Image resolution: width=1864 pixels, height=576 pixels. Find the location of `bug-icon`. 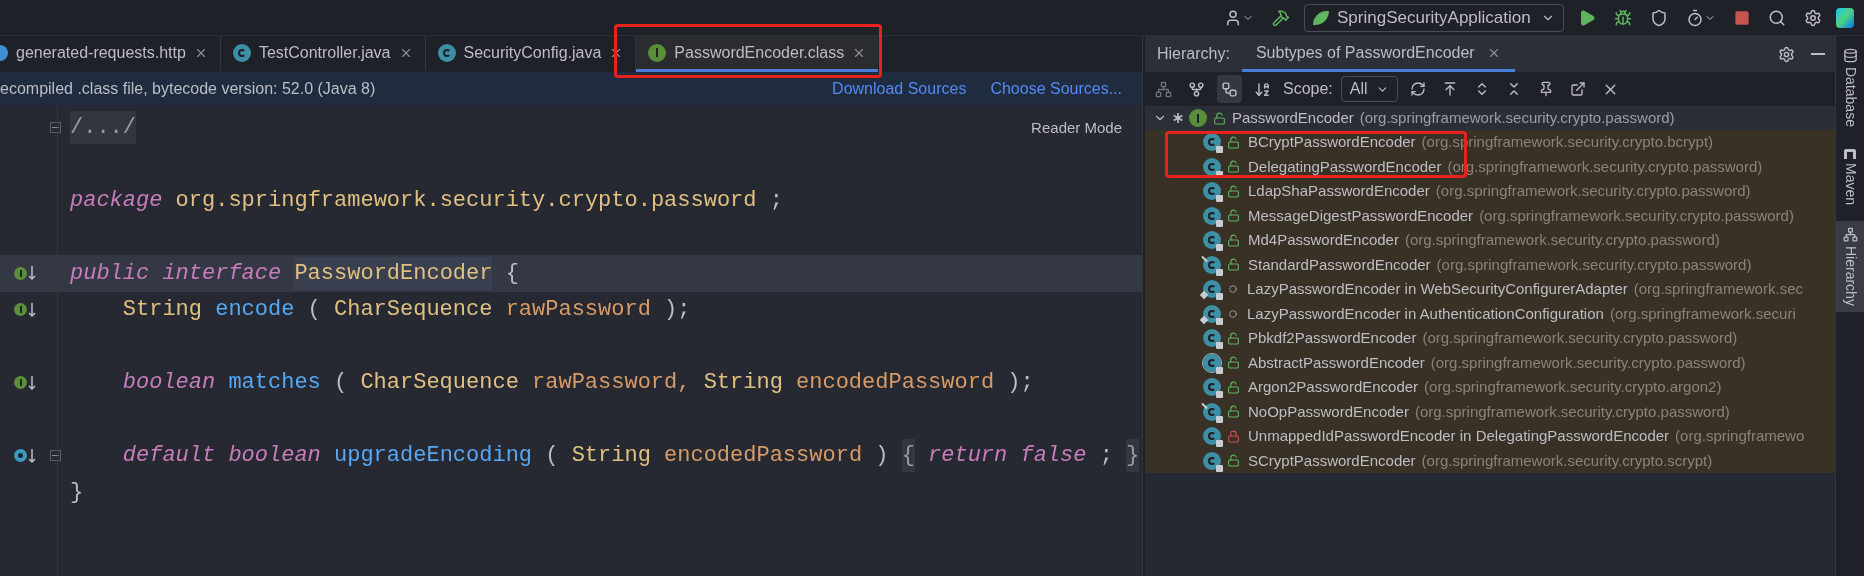

bug-icon is located at coordinates (1623, 17).